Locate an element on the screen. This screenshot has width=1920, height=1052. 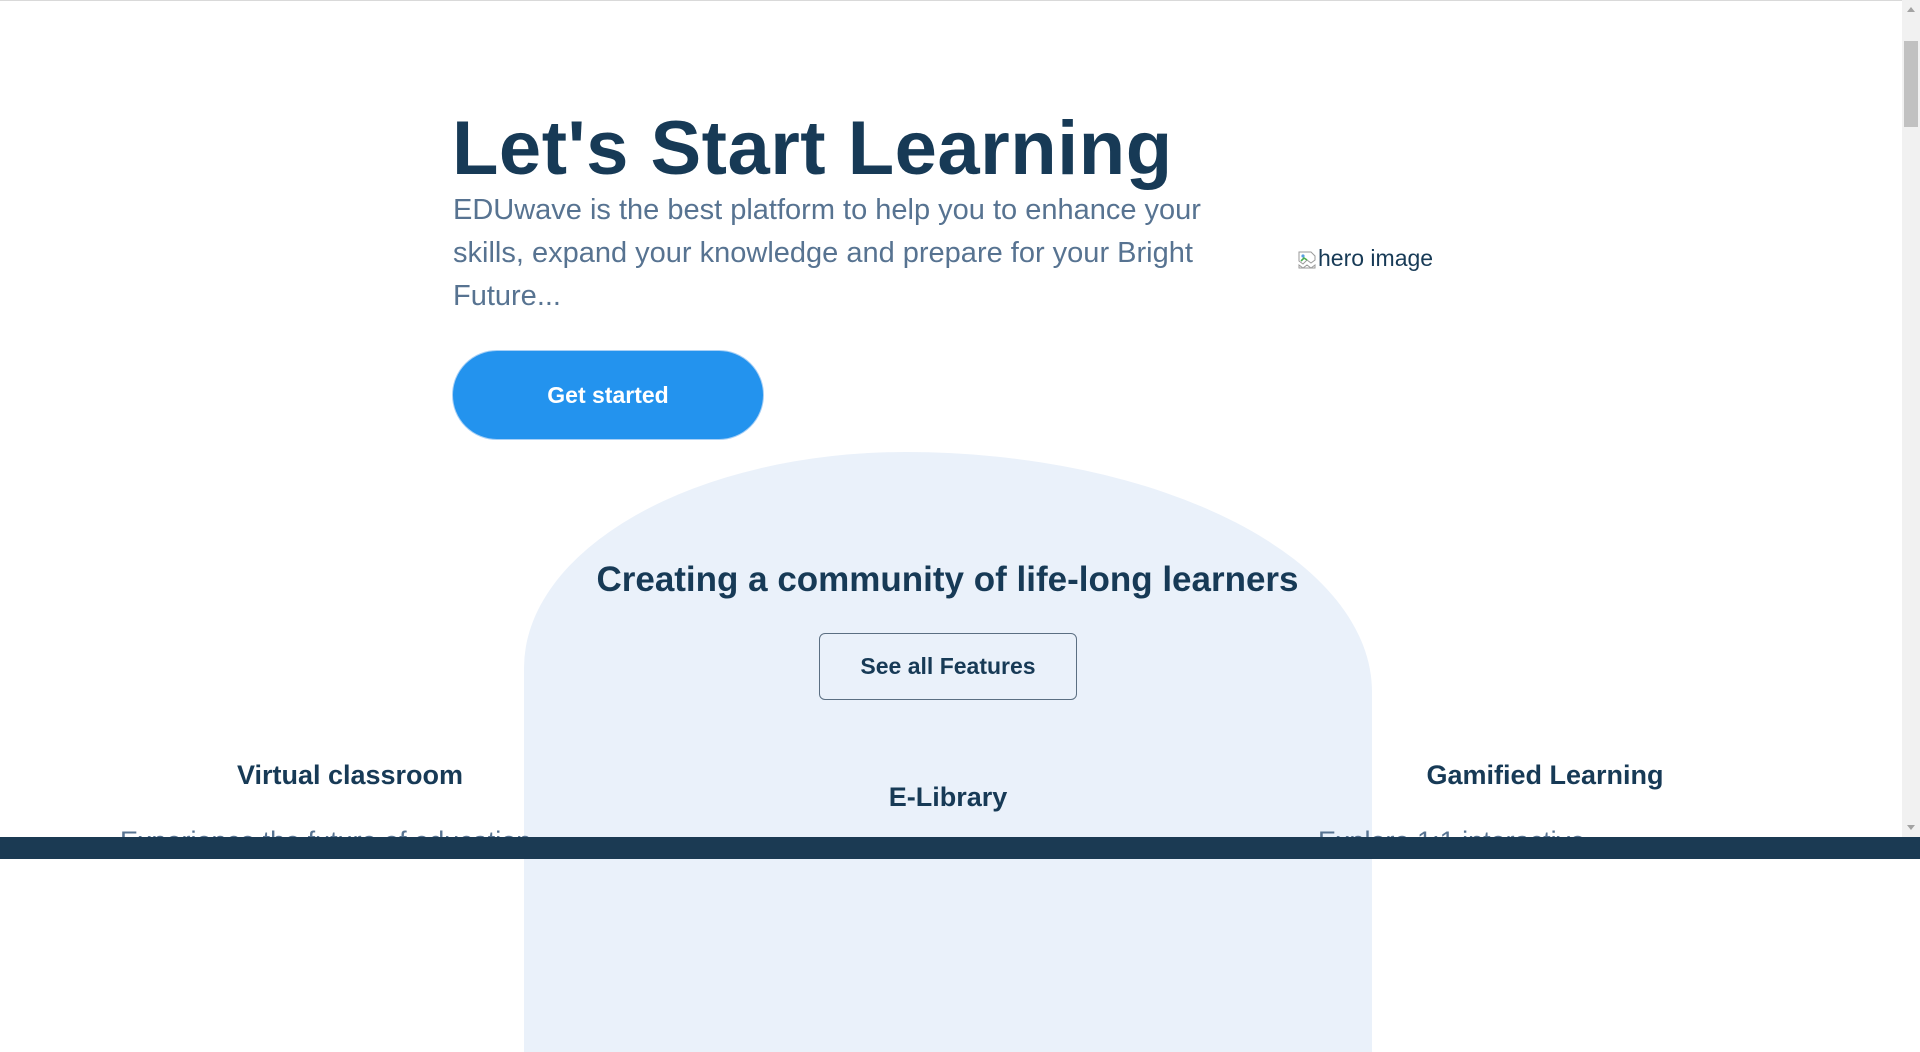
see-all-features-button: See all Features is located at coordinates (948, 666).